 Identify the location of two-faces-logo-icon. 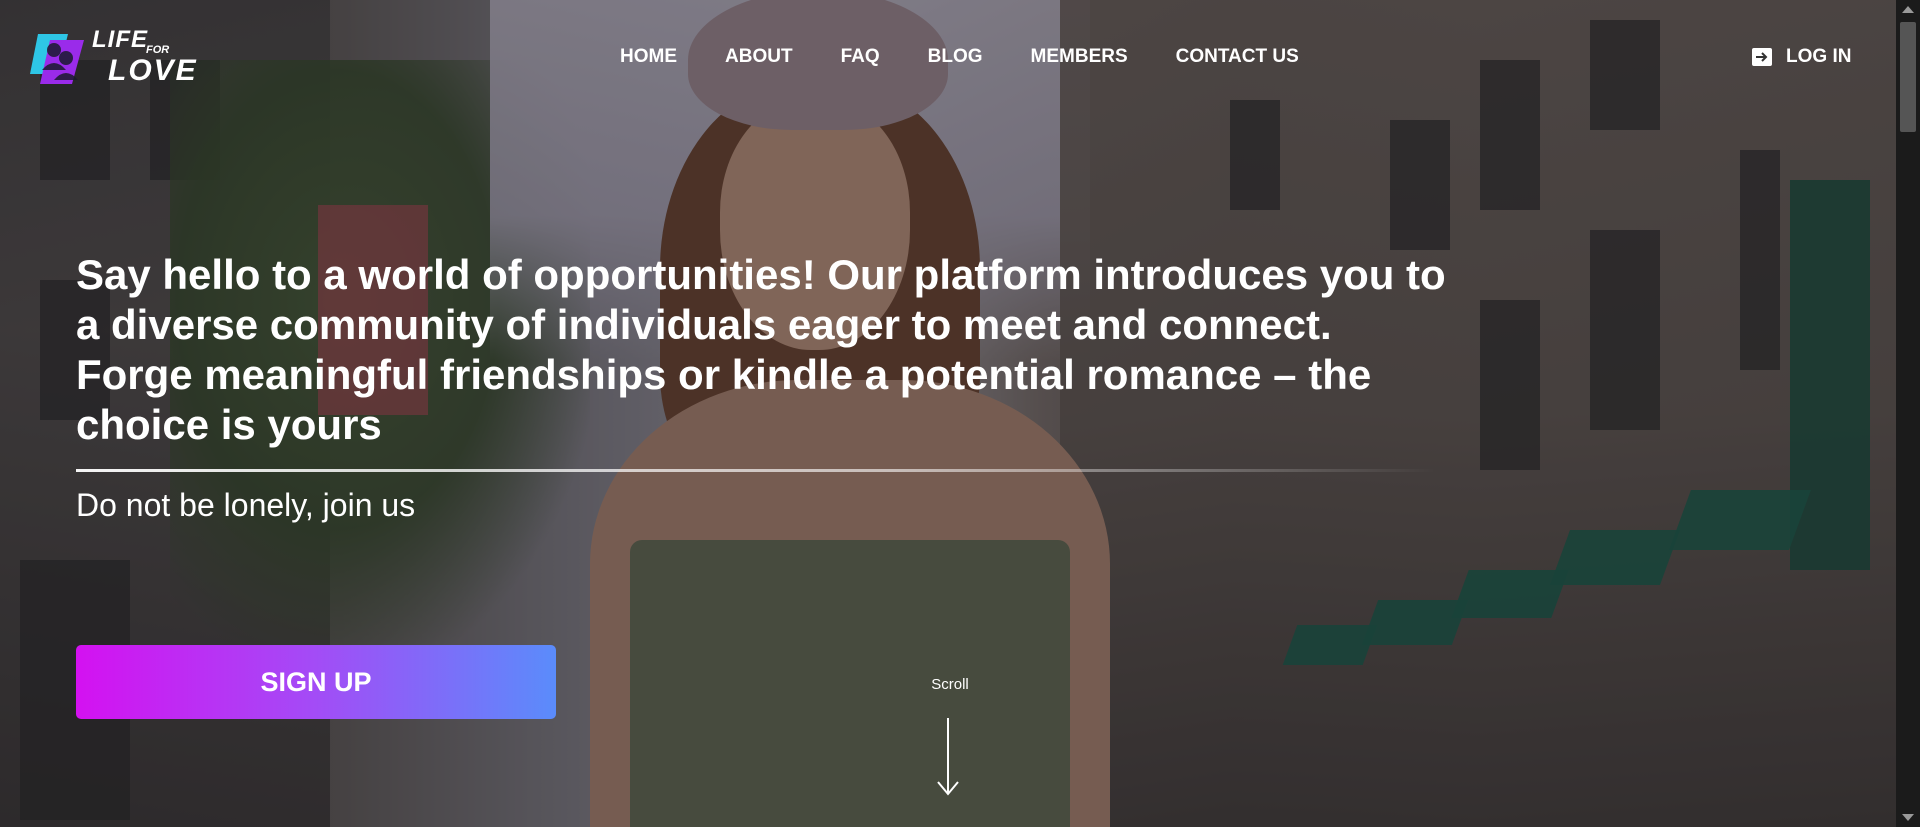
(57, 59).